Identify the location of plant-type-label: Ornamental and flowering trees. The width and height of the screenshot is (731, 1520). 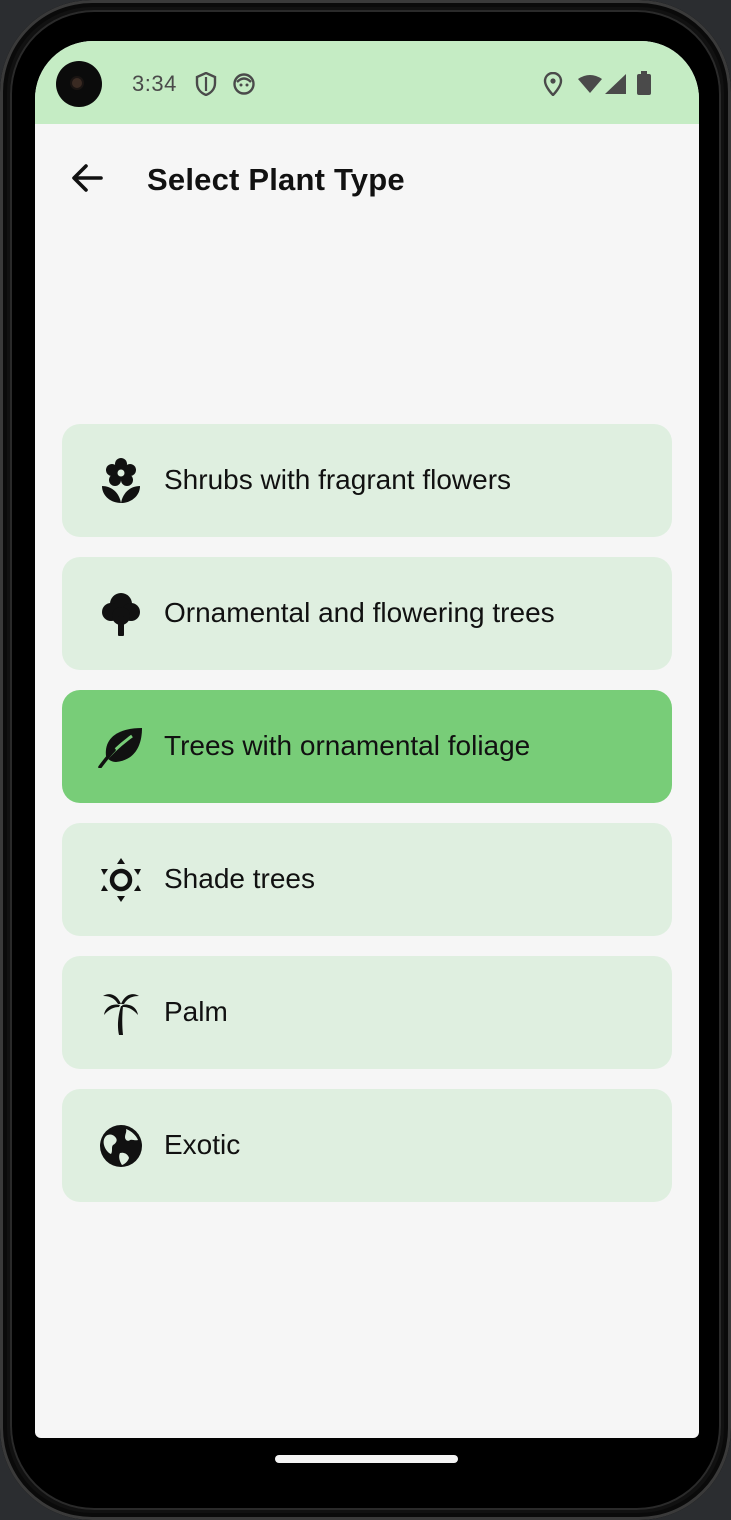
(359, 612).